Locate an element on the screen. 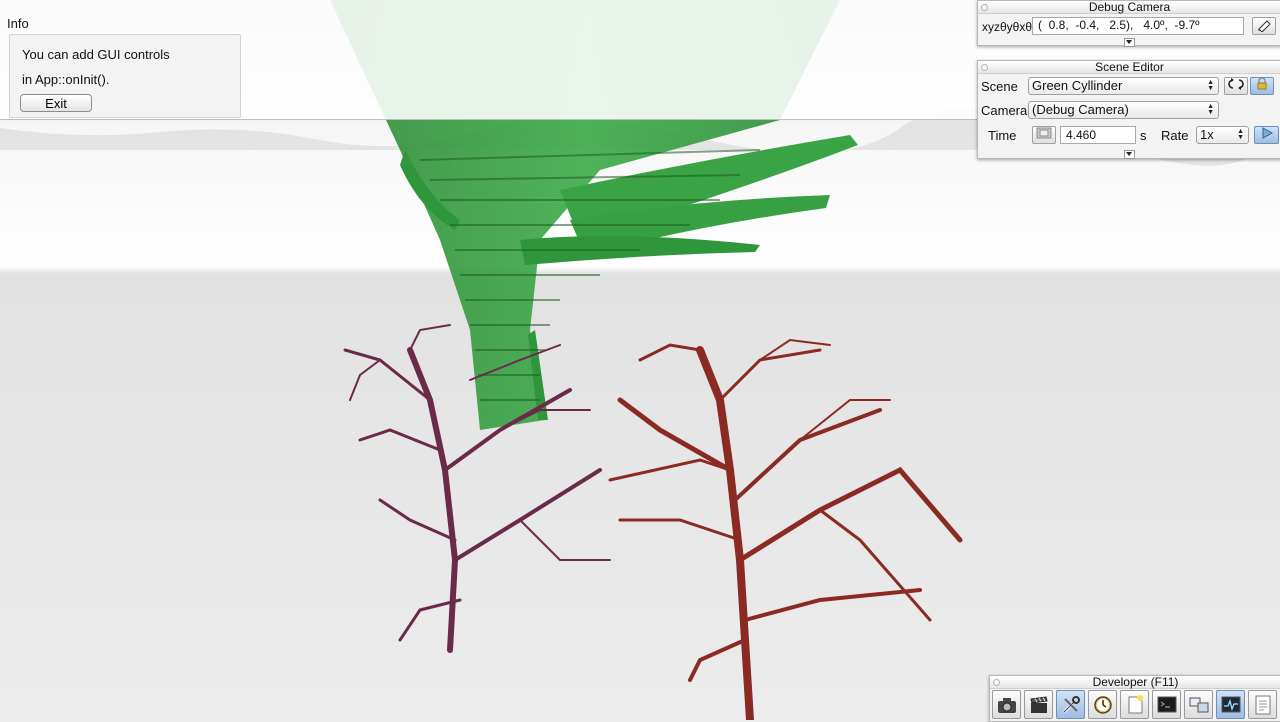  profiler-icon is located at coordinates (1231, 704).